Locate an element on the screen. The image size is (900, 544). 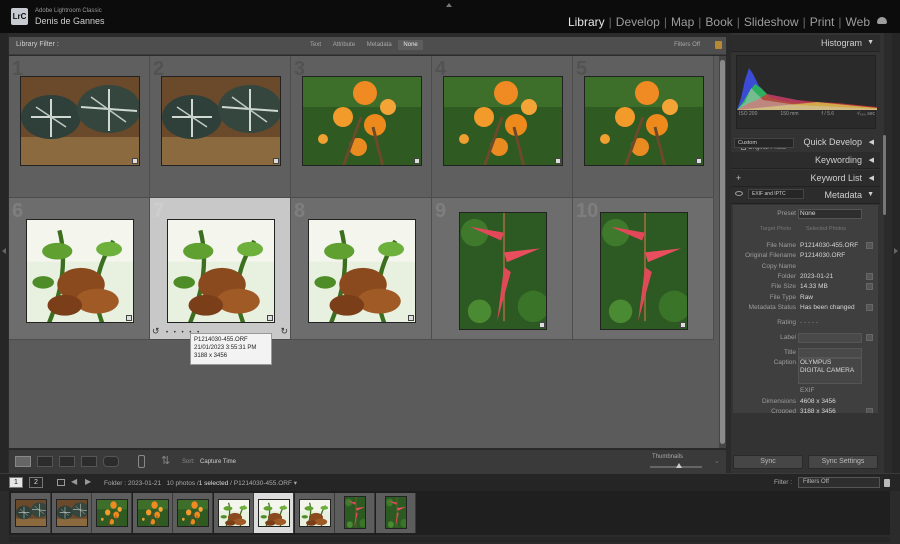
grid-cell: 10 is located at coordinates (643, 269).